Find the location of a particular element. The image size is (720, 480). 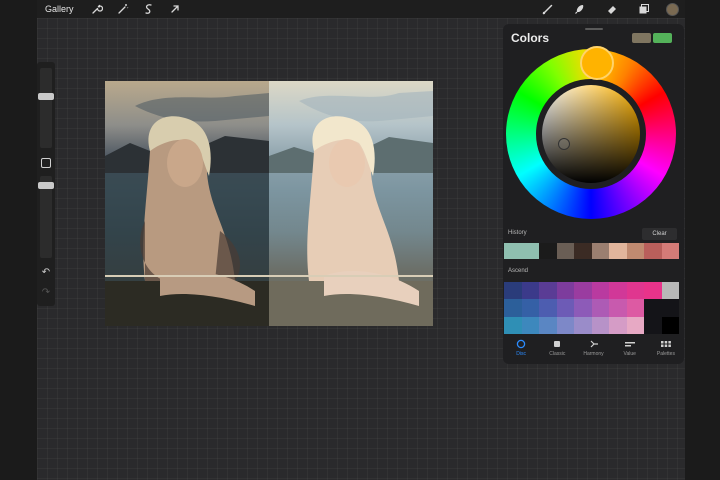

eraser-icon is located at coordinates (612, 9).